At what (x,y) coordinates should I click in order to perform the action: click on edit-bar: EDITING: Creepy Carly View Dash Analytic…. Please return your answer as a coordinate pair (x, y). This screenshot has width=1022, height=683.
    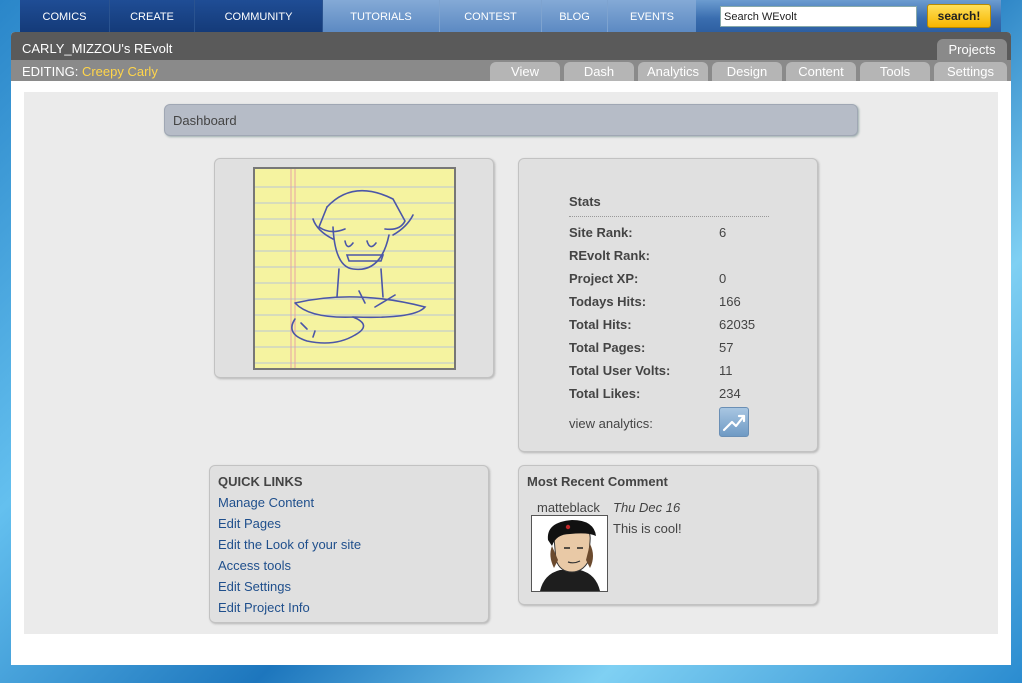
    Looking at the image, I should click on (511, 70).